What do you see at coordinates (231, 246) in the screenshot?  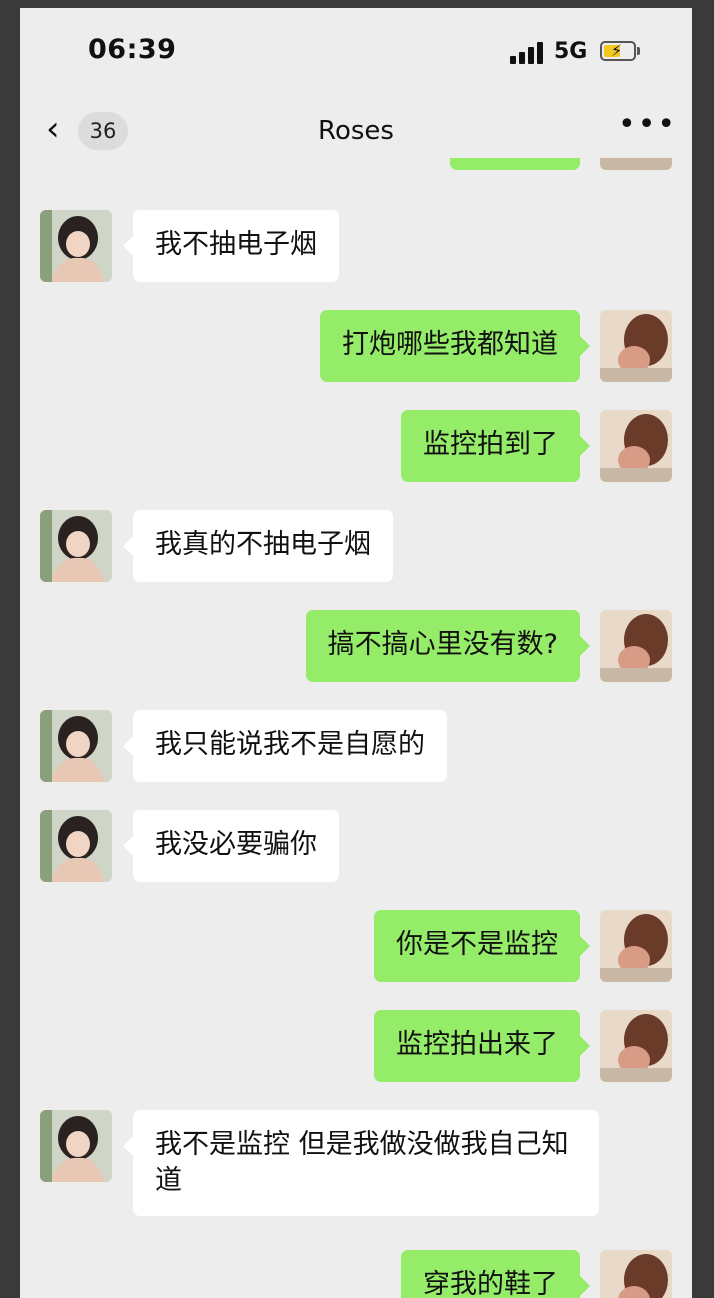 I see `message-bubble: 我不抽电子烟` at bounding box center [231, 246].